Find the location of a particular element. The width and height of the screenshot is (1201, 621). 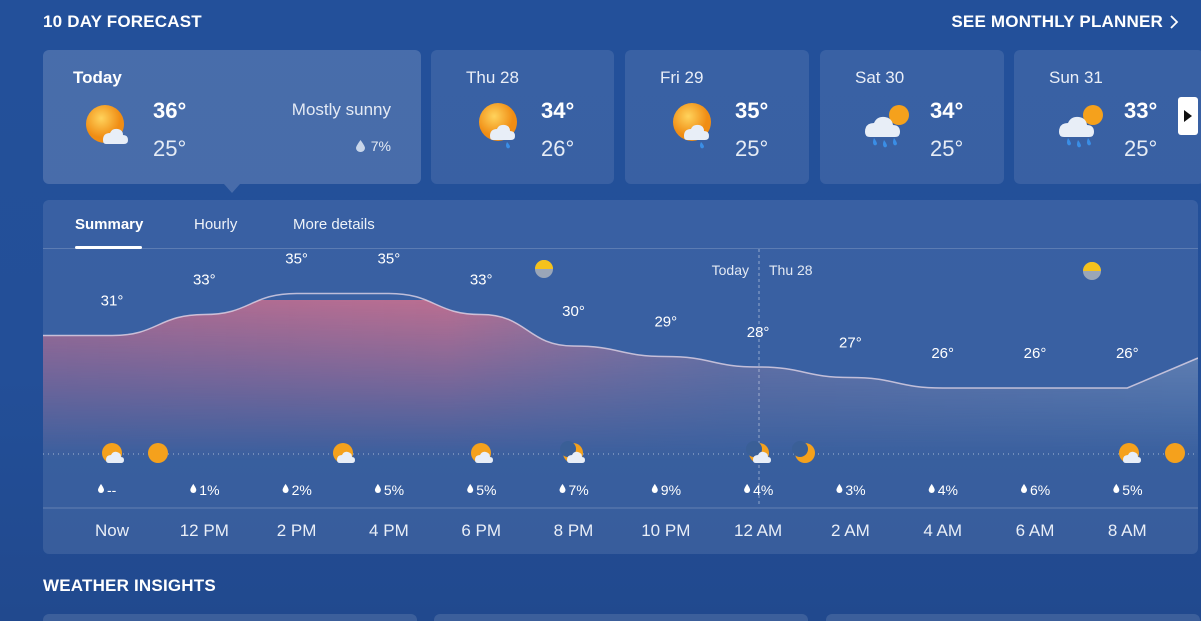

today-marker: Today is located at coordinates (730, 270).